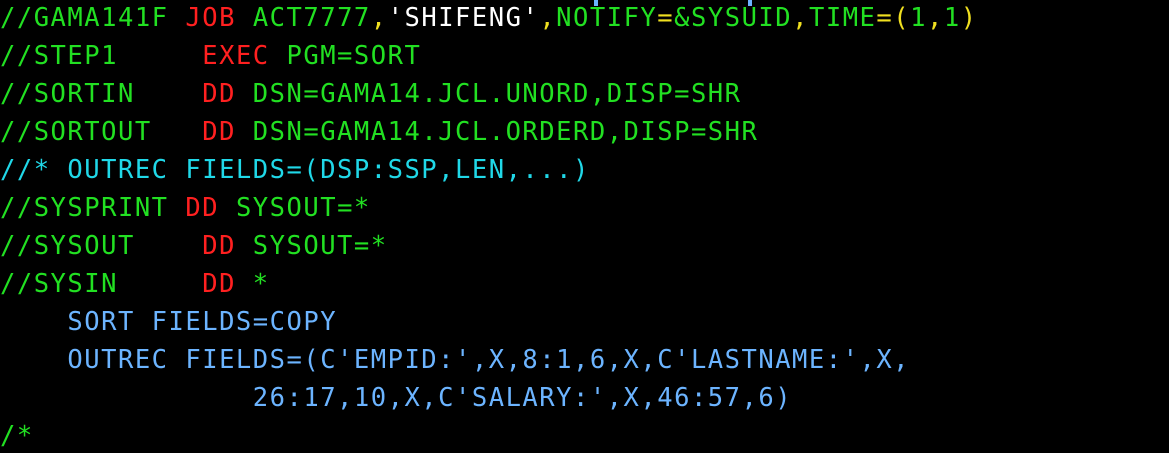 The width and height of the screenshot is (1169, 453). What do you see at coordinates (505, 132) in the screenshot?
I see `code-token: DSN=GAMA14.JCL.ORDERD,DISP=SHR` at bounding box center [505, 132].